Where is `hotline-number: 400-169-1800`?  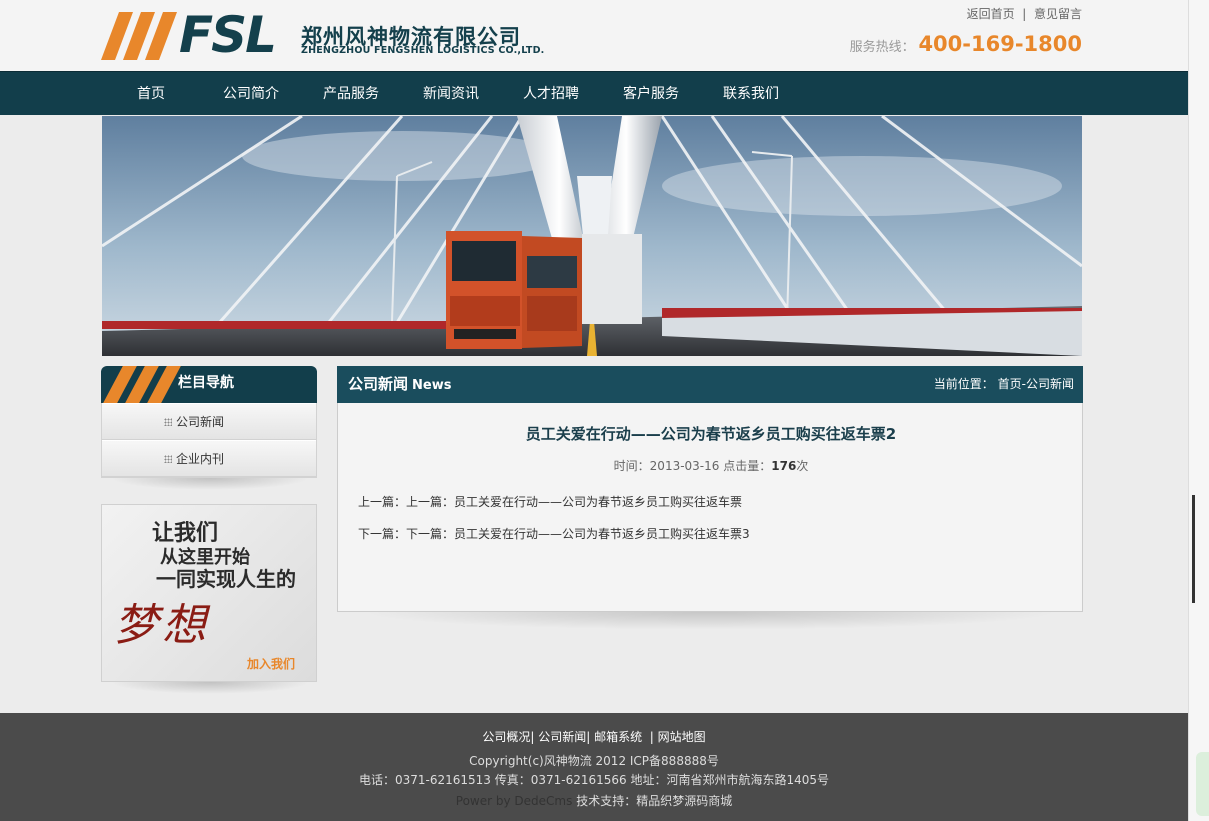 hotline-number: 400-169-1800 is located at coordinates (1000, 44).